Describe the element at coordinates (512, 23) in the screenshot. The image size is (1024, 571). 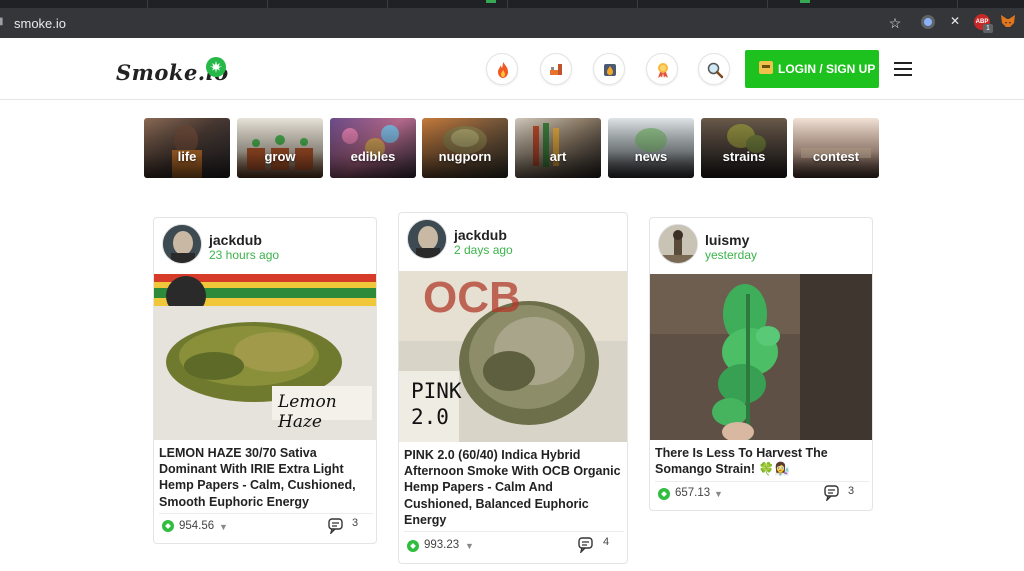
I see `address-bar: ▮ smoke.io ☆` at that location.